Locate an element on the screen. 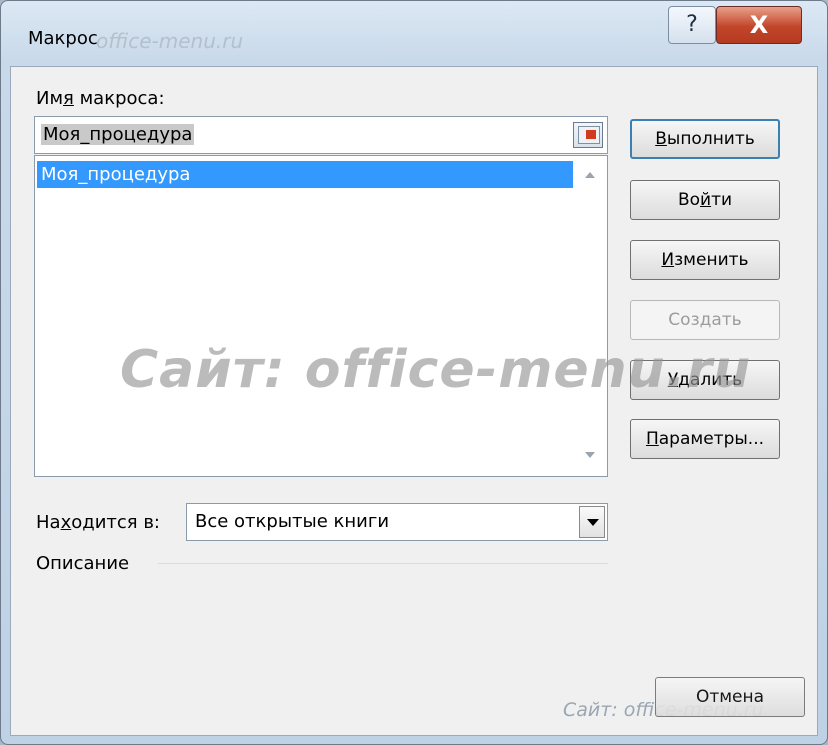  range-select-icon is located at coordinates (589, 135).